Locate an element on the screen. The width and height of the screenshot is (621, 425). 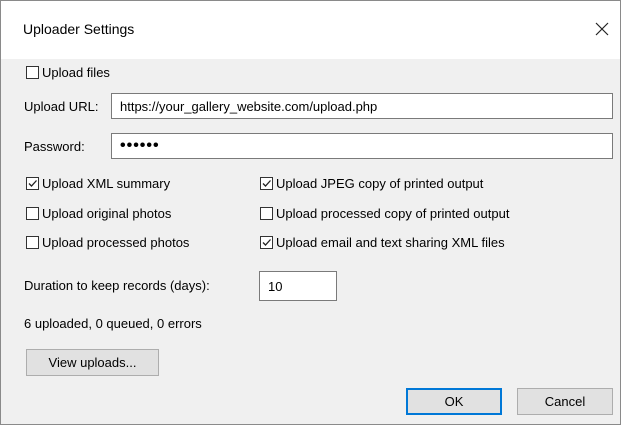
upload-processed-copy-checkbox: Upload processed copy of printed output is located at coordinates (384, 213).